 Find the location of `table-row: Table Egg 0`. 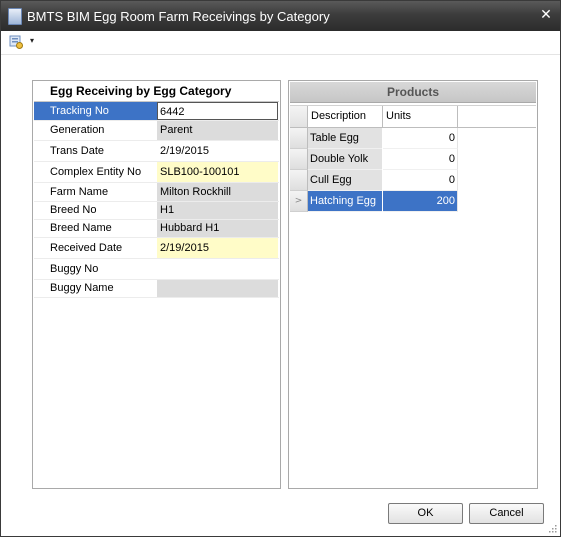

table-row: Table Egg 0 is located at coordinates (413, 138).